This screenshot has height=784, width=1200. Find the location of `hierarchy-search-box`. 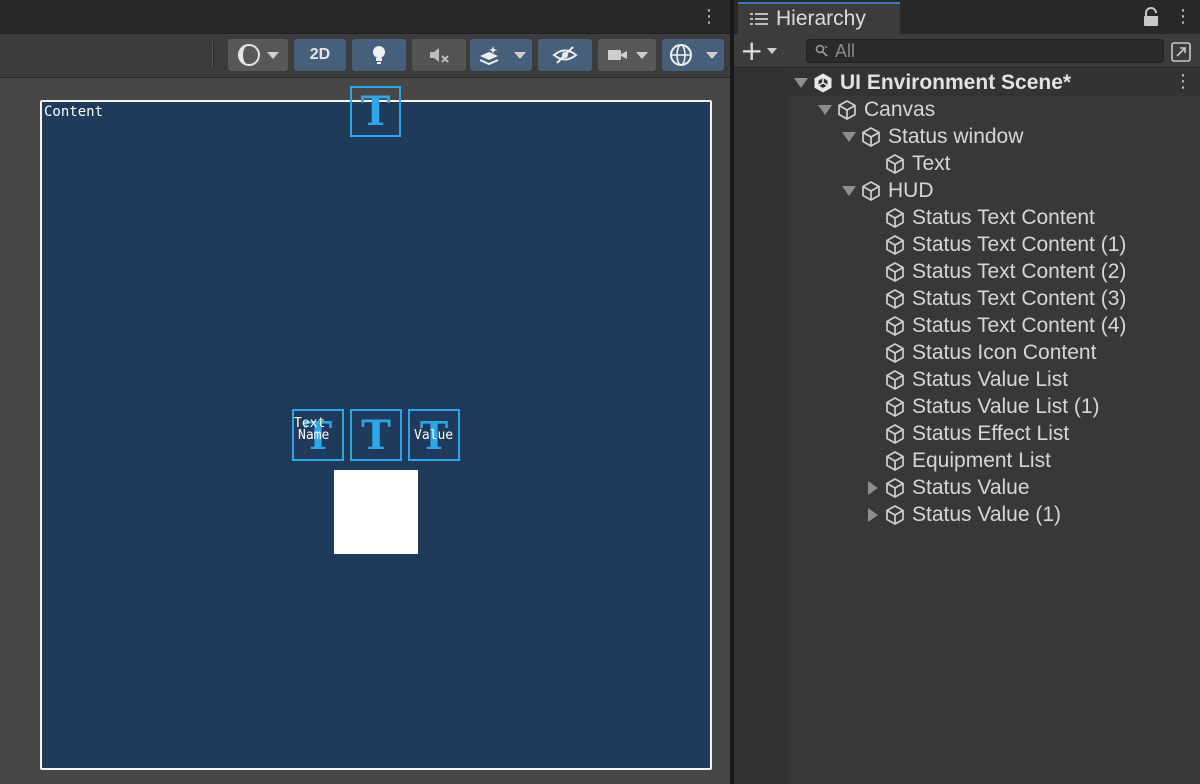

hierarchy-search-box is located at coordinates (985, 51).